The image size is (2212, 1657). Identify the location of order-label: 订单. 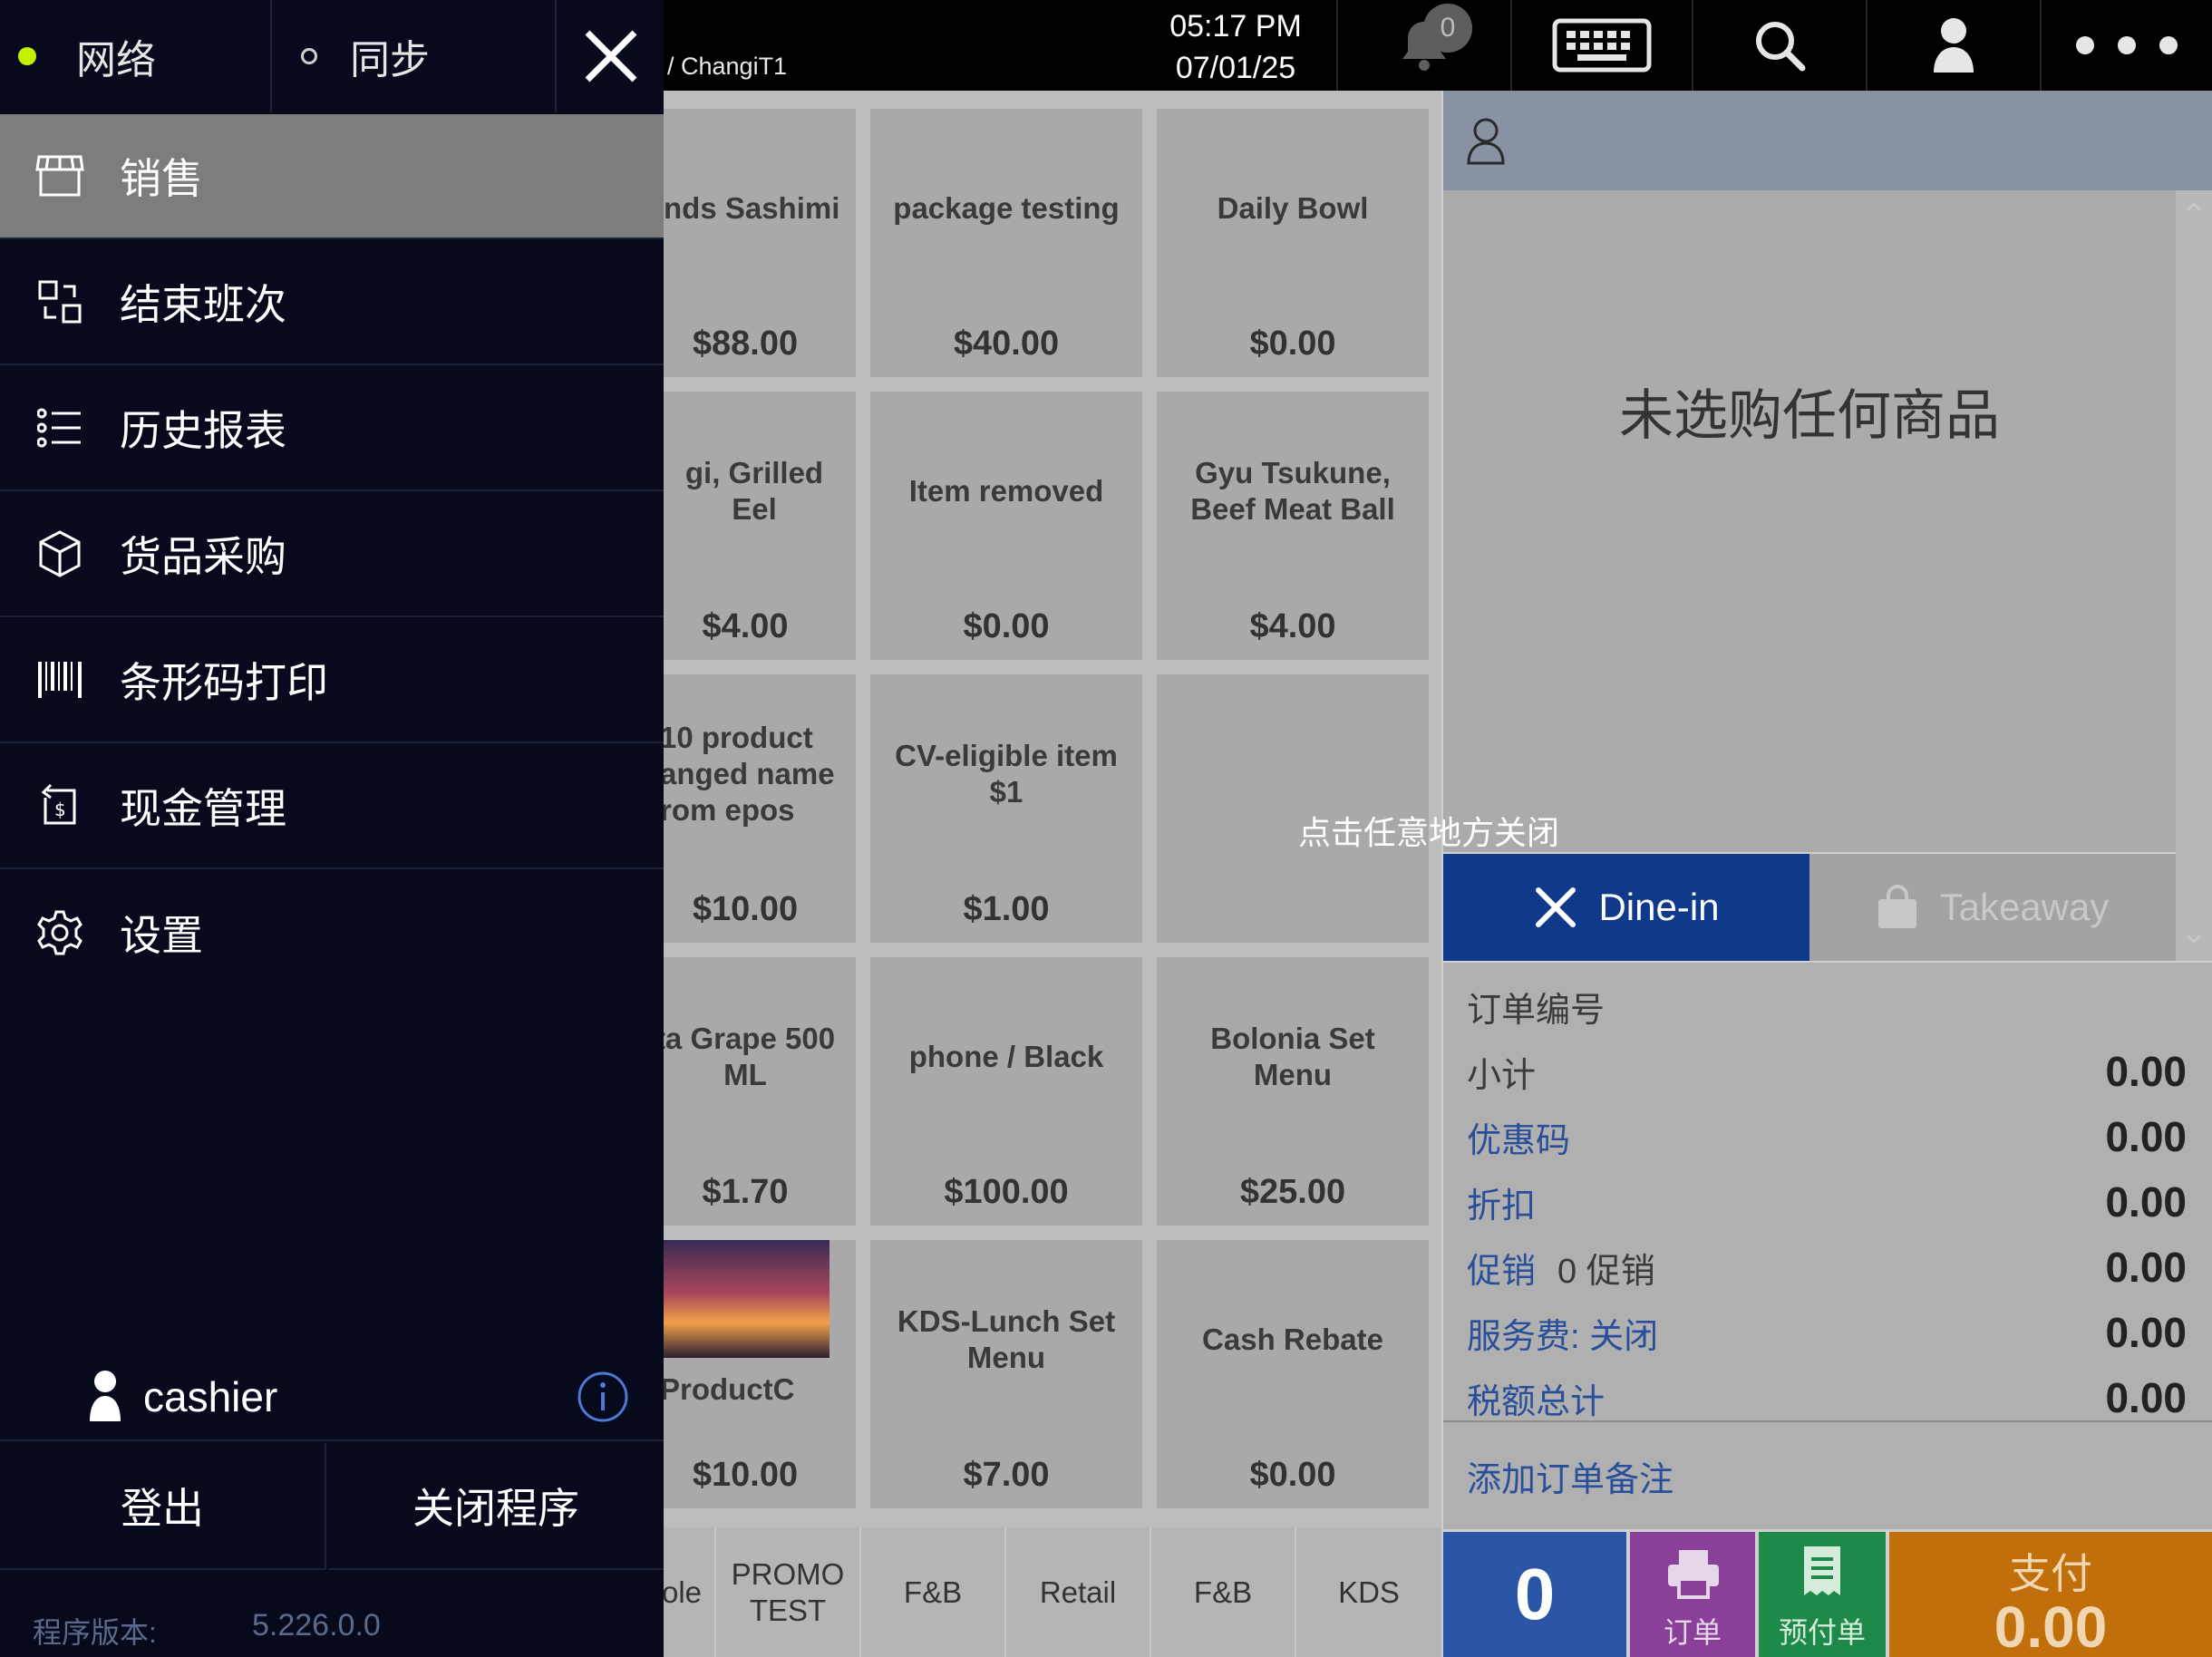
(1692, 1632).